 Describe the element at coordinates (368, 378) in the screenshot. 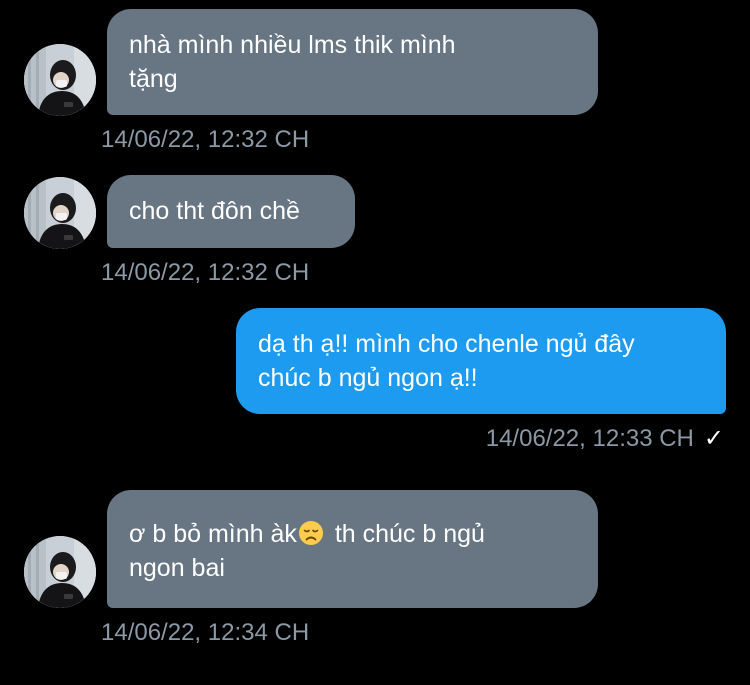

I see `message-text-line: chúc b ngủ ngon ạ!!` at that location.